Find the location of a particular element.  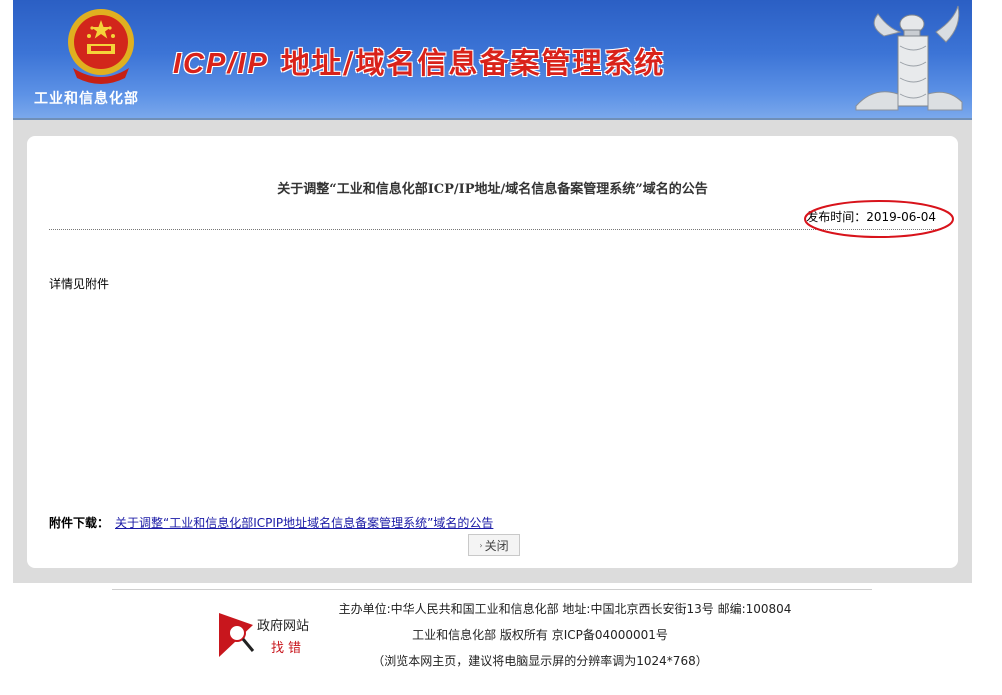

footer-resolution-note: （浏览本网主页，建议将电脑显示屏的分辨率调为1024*768） is located at coordinates (540, 661).